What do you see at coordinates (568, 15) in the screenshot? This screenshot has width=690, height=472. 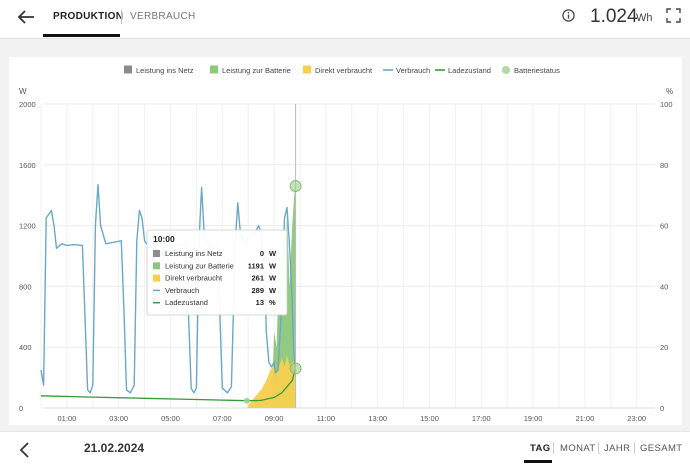 I see `info-icon` at bounding box center [568, 15].